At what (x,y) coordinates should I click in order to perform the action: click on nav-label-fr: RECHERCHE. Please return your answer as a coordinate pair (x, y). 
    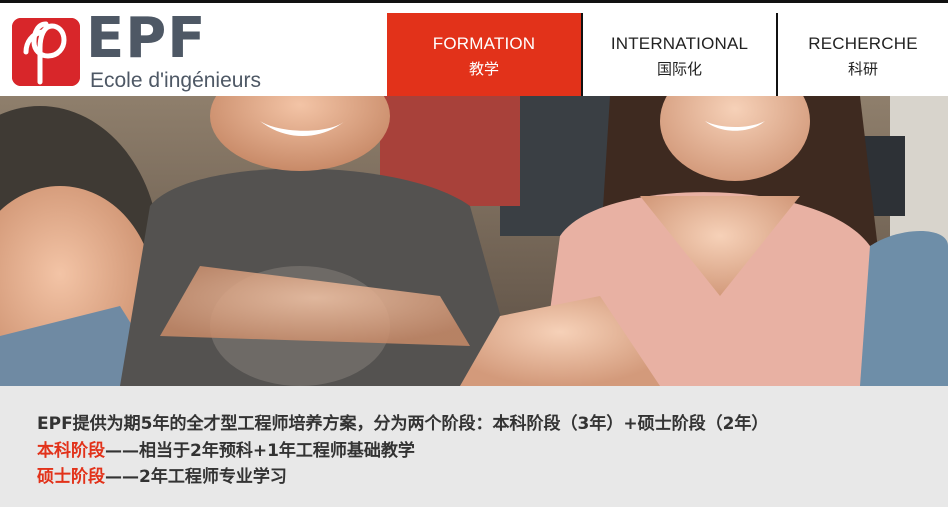
    Looking at the image, I should click on (863, 43).